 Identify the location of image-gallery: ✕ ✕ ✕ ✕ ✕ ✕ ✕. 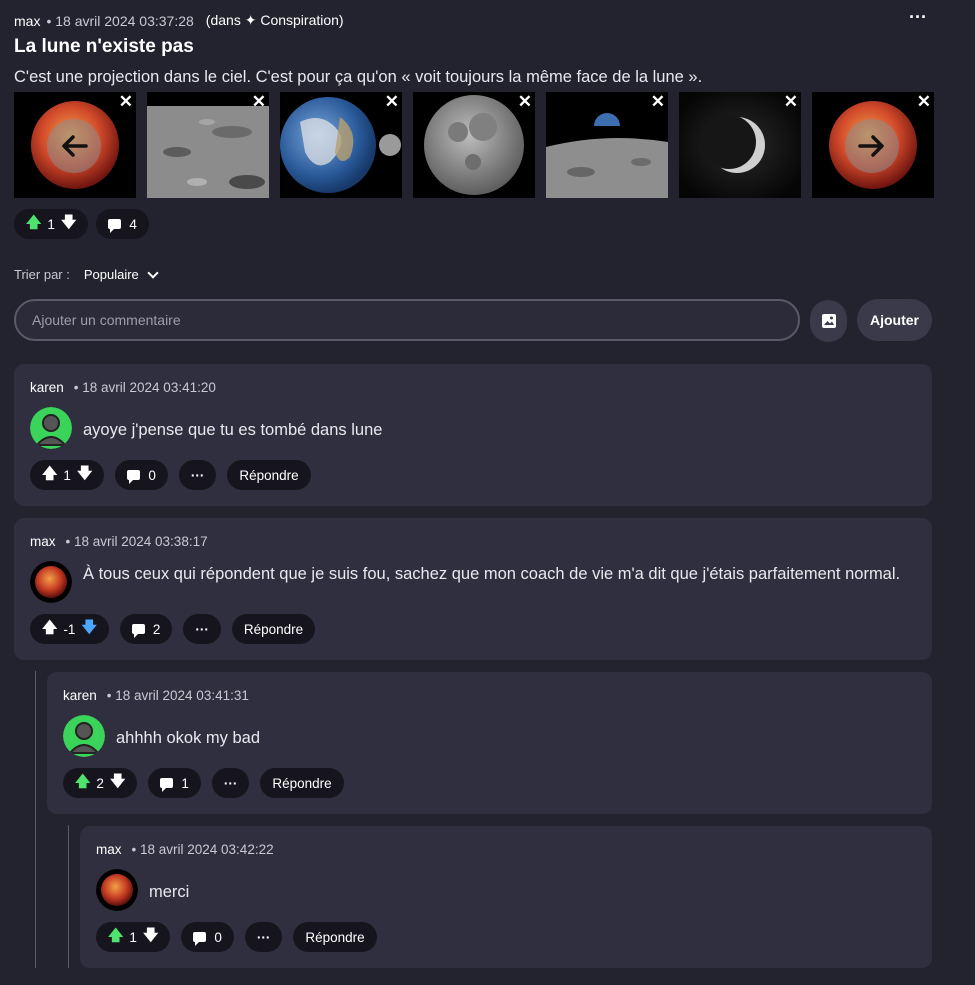
(474, 145).